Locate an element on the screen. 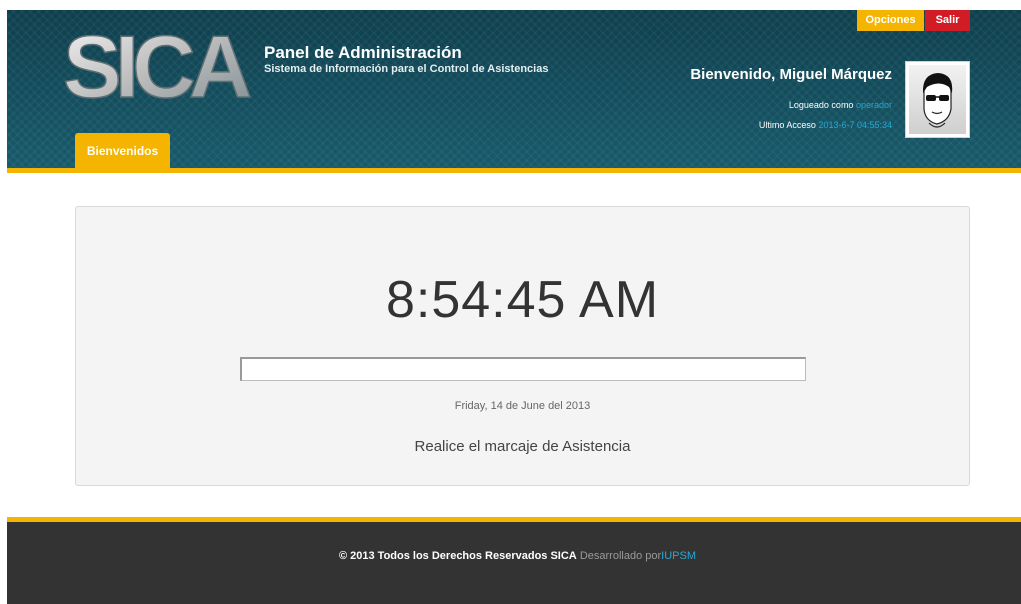 The width and height of the screenshot is (1021, 604). clock-display: 8:54:45 AM is located at coordinates (522, 300).